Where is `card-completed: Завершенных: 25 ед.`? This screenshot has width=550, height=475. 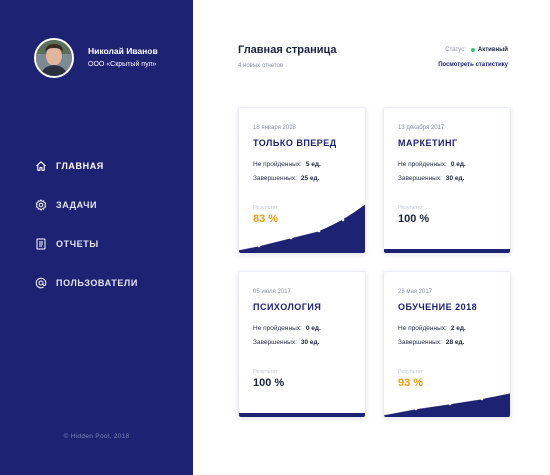
card-completed: Завершенных: 25 ед. is located at coordinates (286, 178).